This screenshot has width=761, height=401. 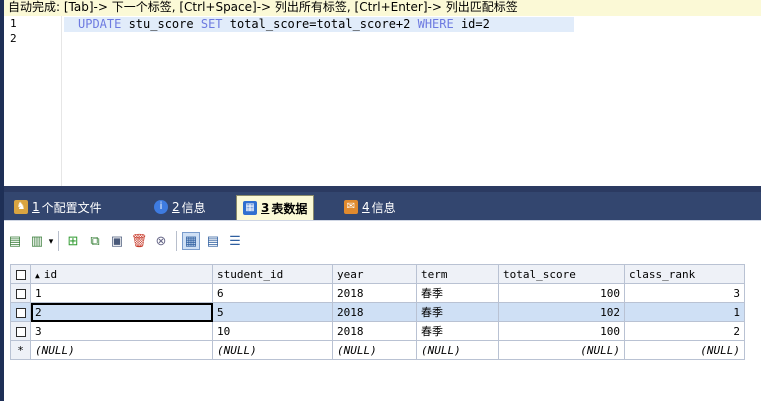 I want to click on cell-id: 1, so click(x=121, y=293).